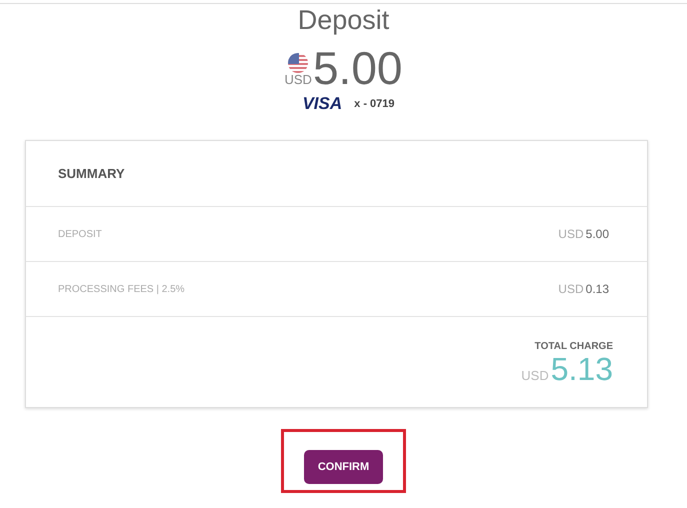 Image resolution: width=687 pixels, height=508 pixels. Describe the element at coordinates (597, 289) in the screenshot. I see `row-value: 0.13` at that location.